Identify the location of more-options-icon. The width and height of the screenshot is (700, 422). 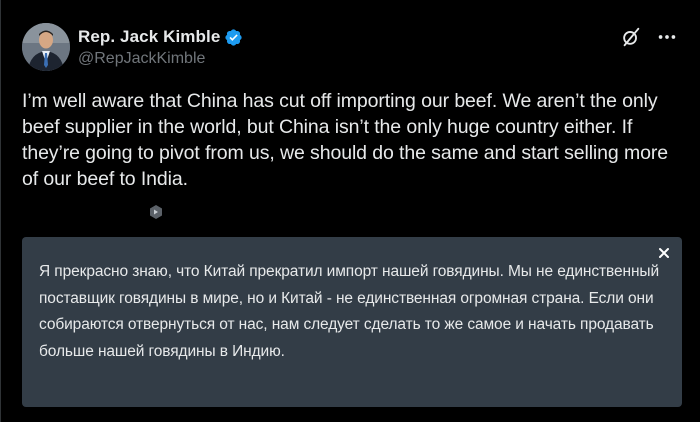
(667, 37).